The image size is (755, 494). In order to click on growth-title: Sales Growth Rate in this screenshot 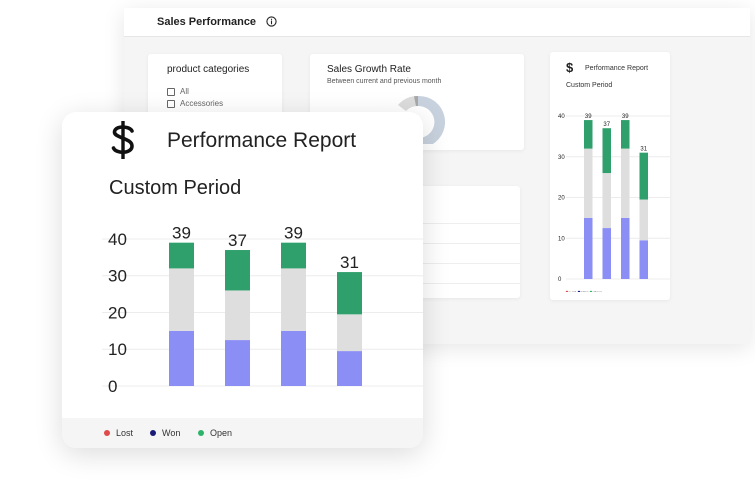, I will do `click(369, 69)`.